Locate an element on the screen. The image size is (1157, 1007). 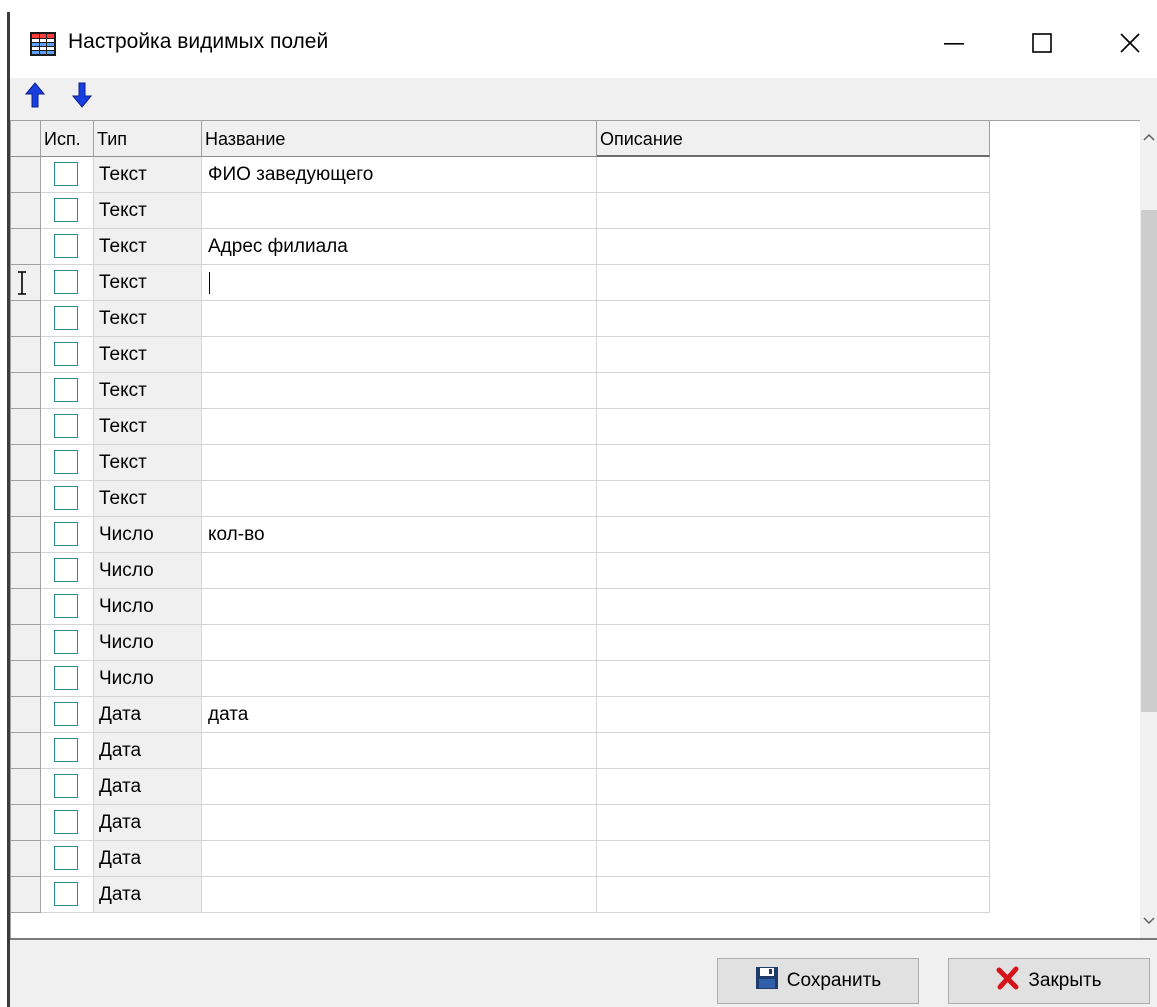
name-cell: дата is located at coordinates (399, 715).